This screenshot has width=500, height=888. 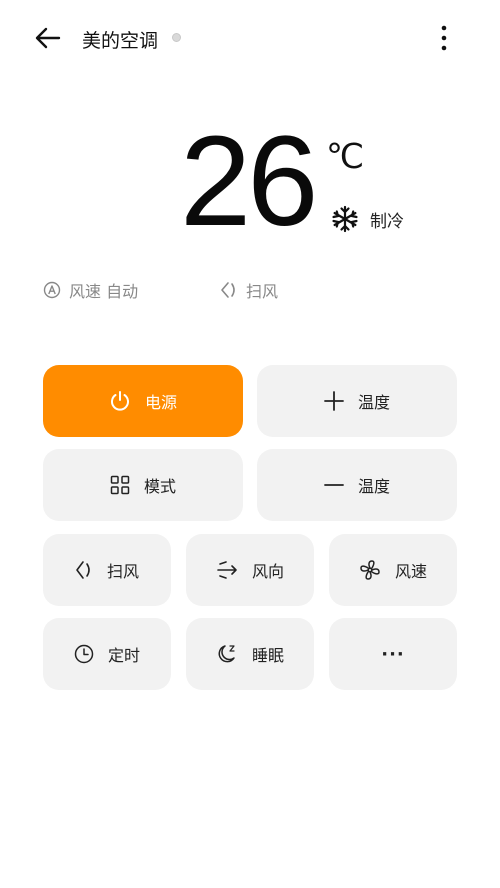 I want to click on sleep-label: 睡眠, so click(x=267, y=655).